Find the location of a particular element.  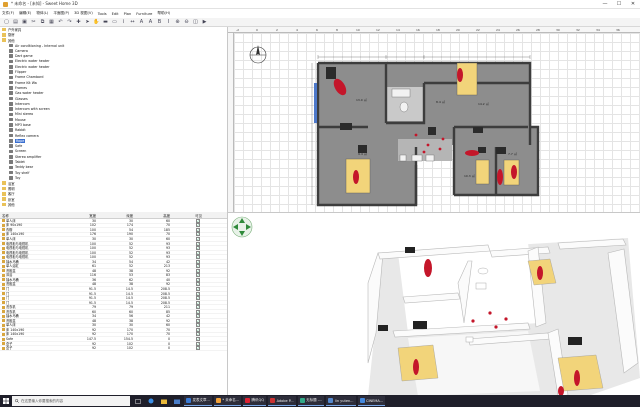

menu-edit-en: Edit is located at coordinates (115, 14).